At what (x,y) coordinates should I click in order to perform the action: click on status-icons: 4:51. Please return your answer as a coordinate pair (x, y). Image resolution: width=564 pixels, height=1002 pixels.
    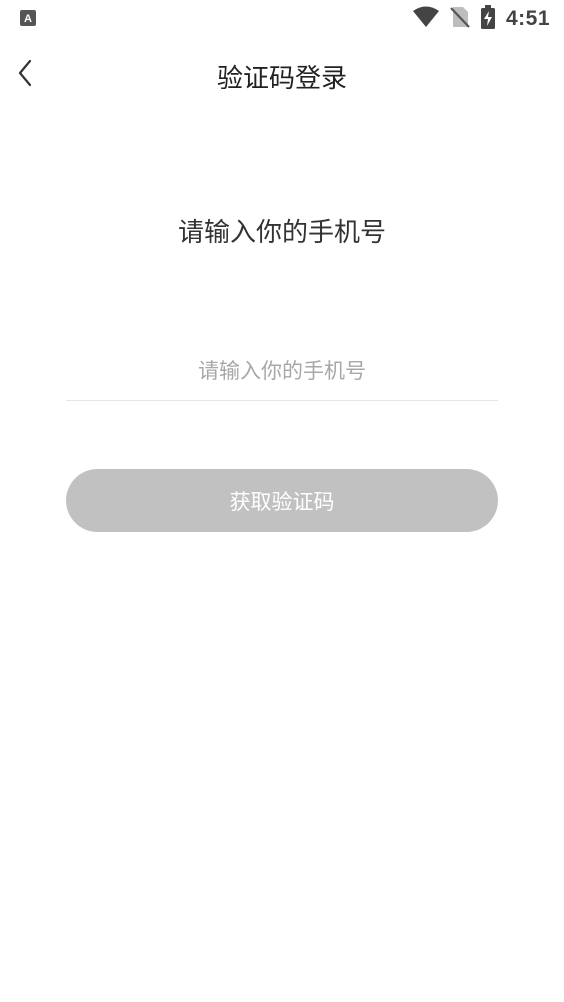
    Looking at the image, I should click on (481, 19).